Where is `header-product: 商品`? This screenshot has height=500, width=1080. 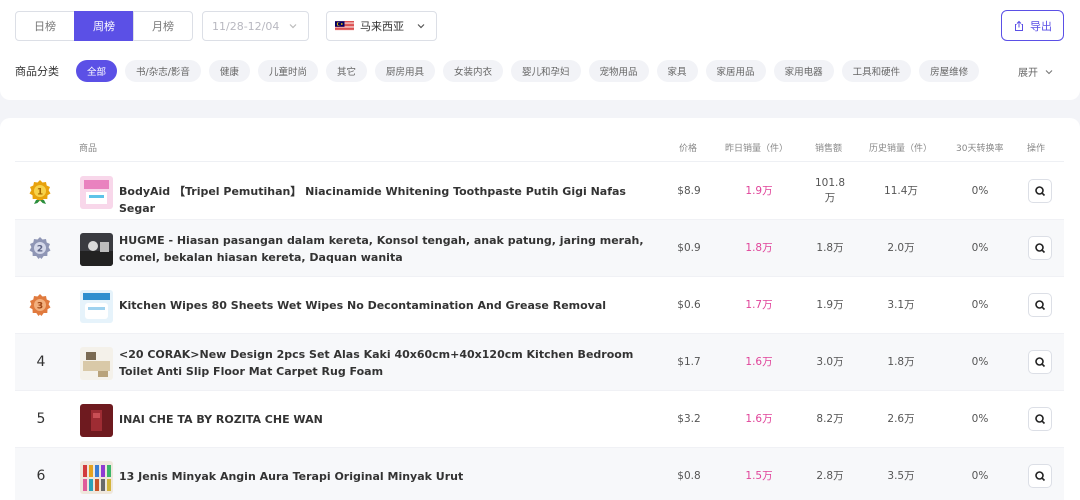
header-product: 商品 is located at coordinates (88, 149).